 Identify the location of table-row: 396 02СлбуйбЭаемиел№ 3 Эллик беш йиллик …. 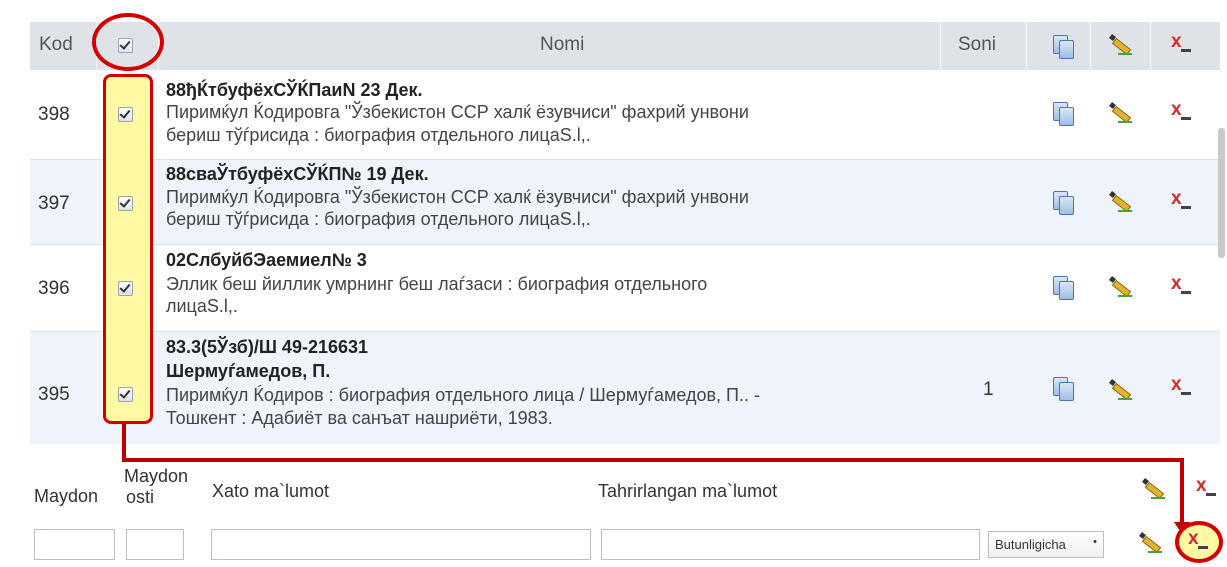
(625, 288).